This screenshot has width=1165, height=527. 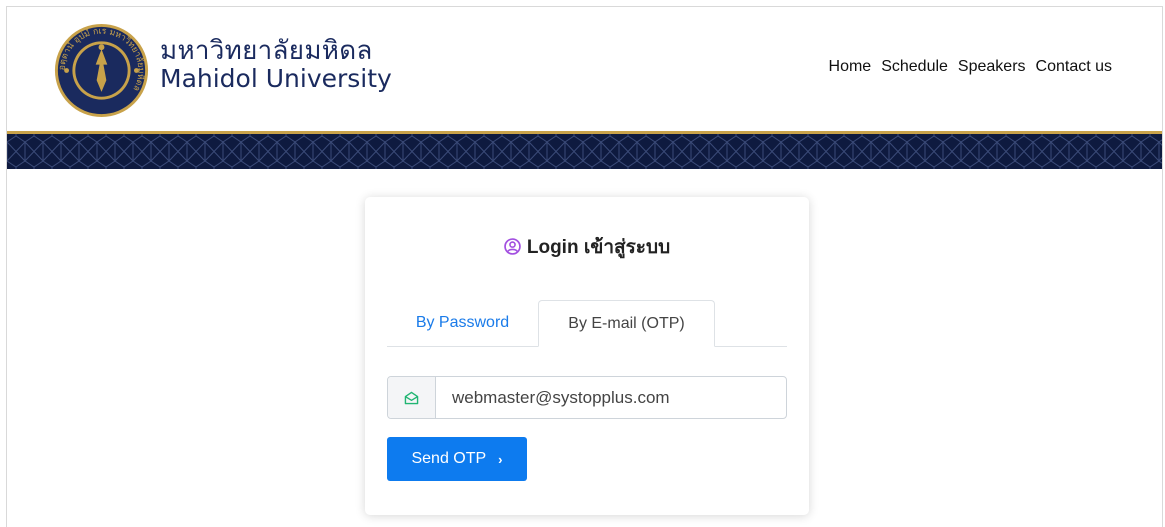 I want to click on login-title-th: เข้าสู่ระบบ, so click(x=627, y=247).